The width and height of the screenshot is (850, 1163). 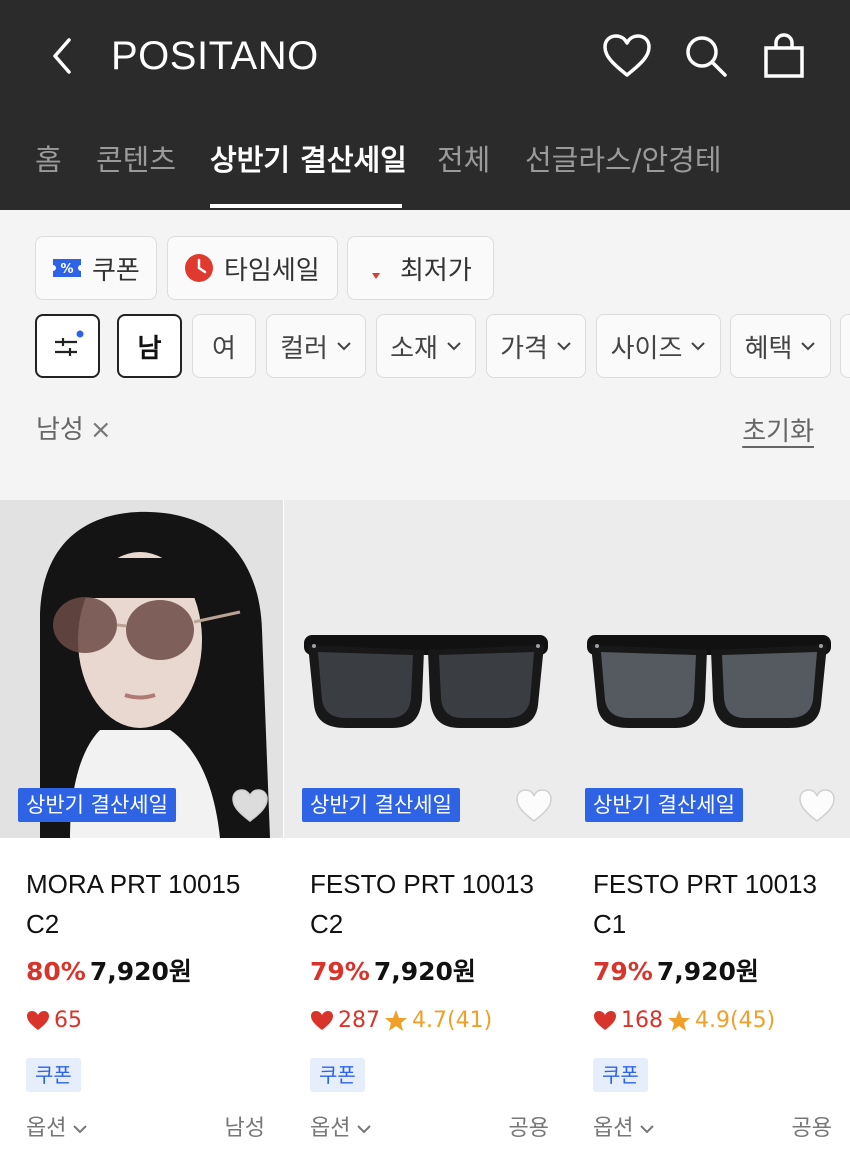 I want to click on filter-settings-button, so click(x=67, y=346).